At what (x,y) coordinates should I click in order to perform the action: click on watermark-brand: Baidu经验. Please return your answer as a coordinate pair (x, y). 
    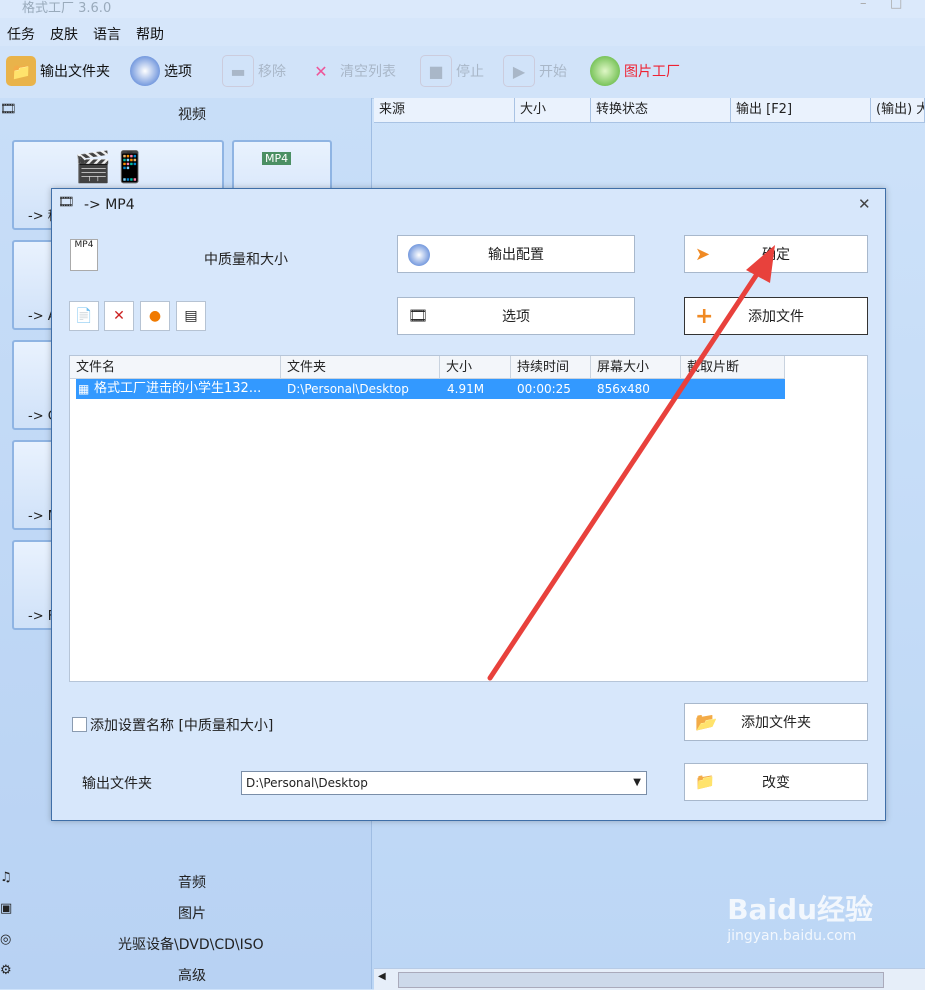
    Looking at the image, I should click on (800, 909).